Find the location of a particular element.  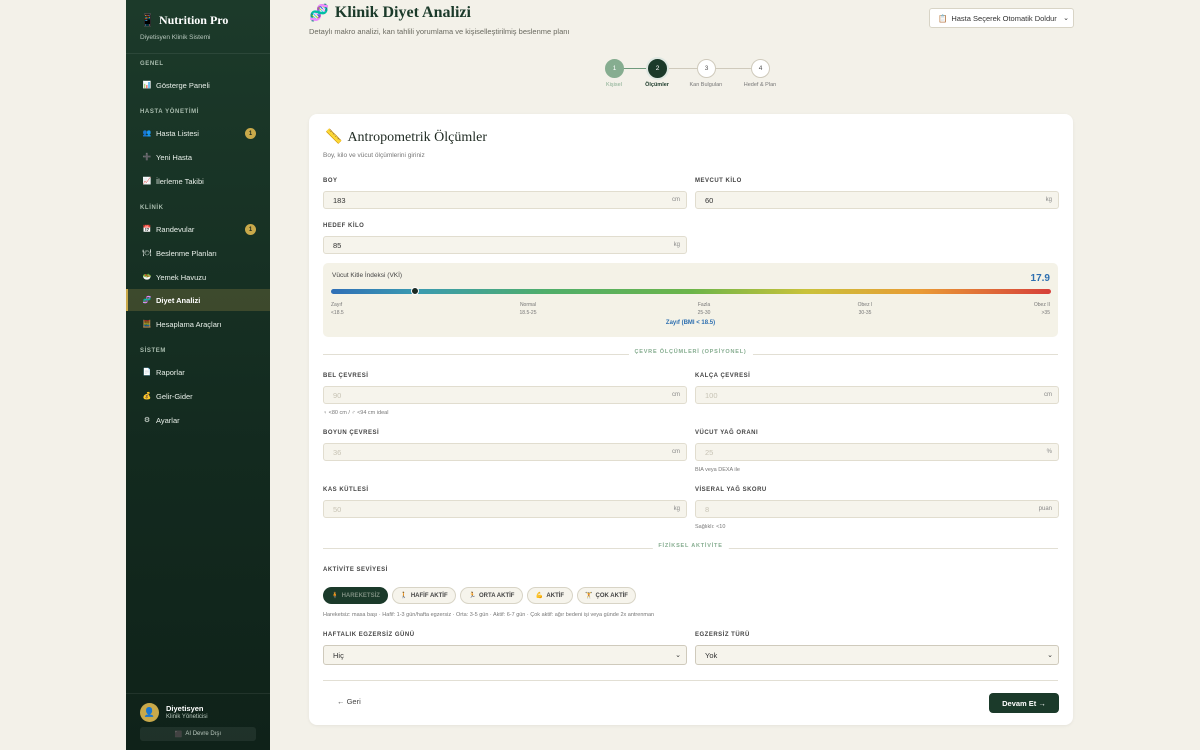

exercise-type-select: Yok ⌄ is located at coordinates (877, 655).